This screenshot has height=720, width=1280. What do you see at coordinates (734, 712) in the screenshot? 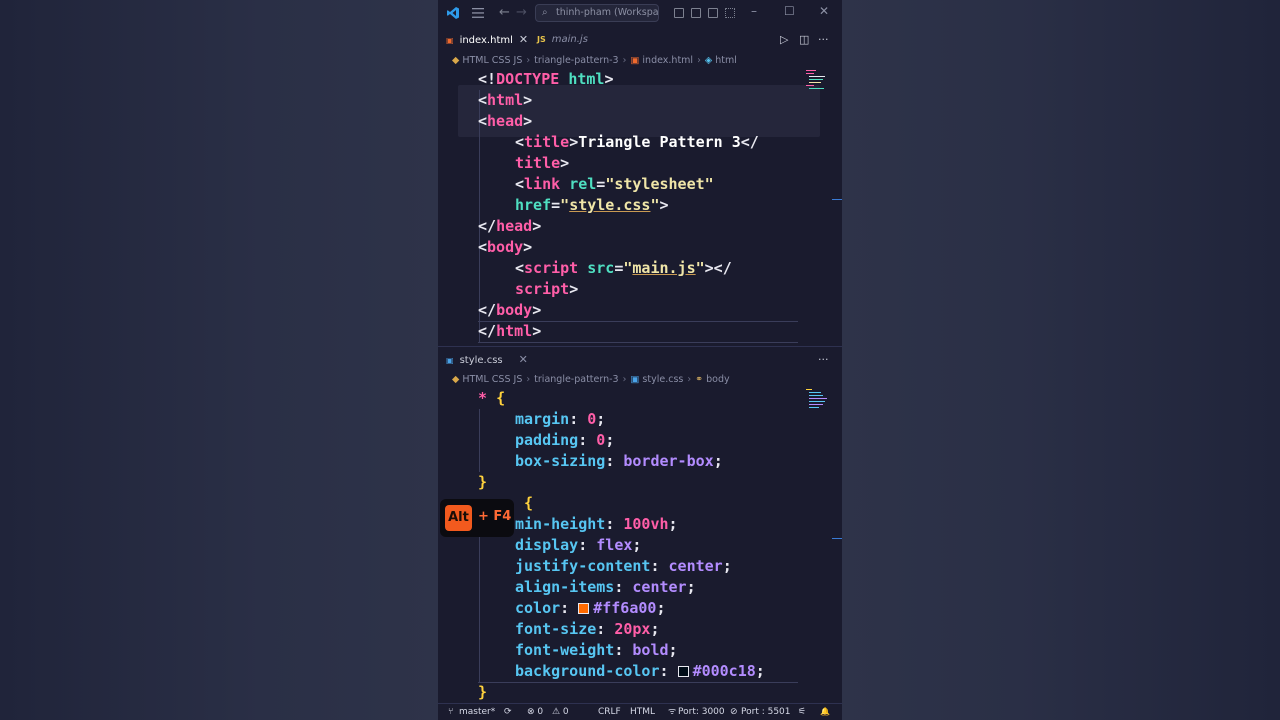
I see `live-server-icon: ⊘` at bounding box center [734, 712].